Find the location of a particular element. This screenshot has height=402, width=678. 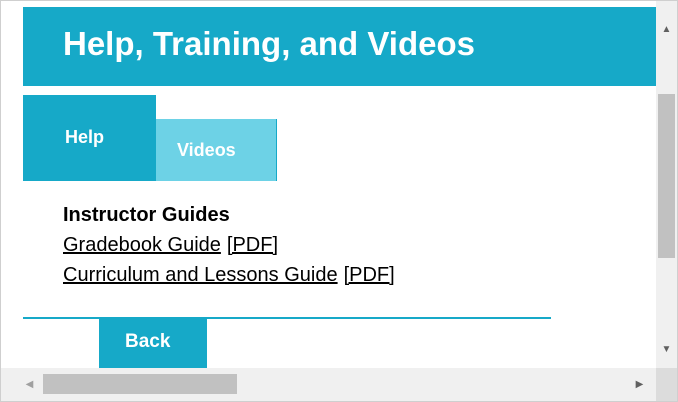

curriculum-lessons-guide-pdf-link: [PDF] is located at coordinates (369, 275).